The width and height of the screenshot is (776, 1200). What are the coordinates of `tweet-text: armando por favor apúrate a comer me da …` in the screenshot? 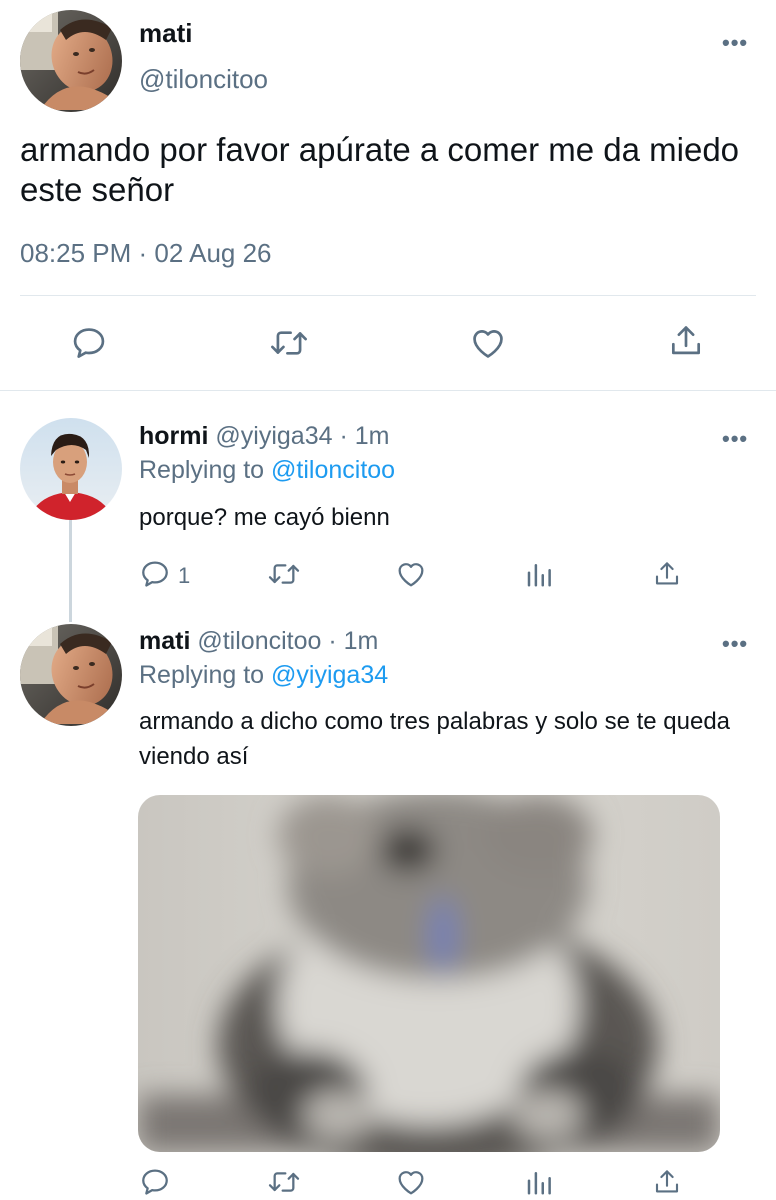 It's located at (380, 169).